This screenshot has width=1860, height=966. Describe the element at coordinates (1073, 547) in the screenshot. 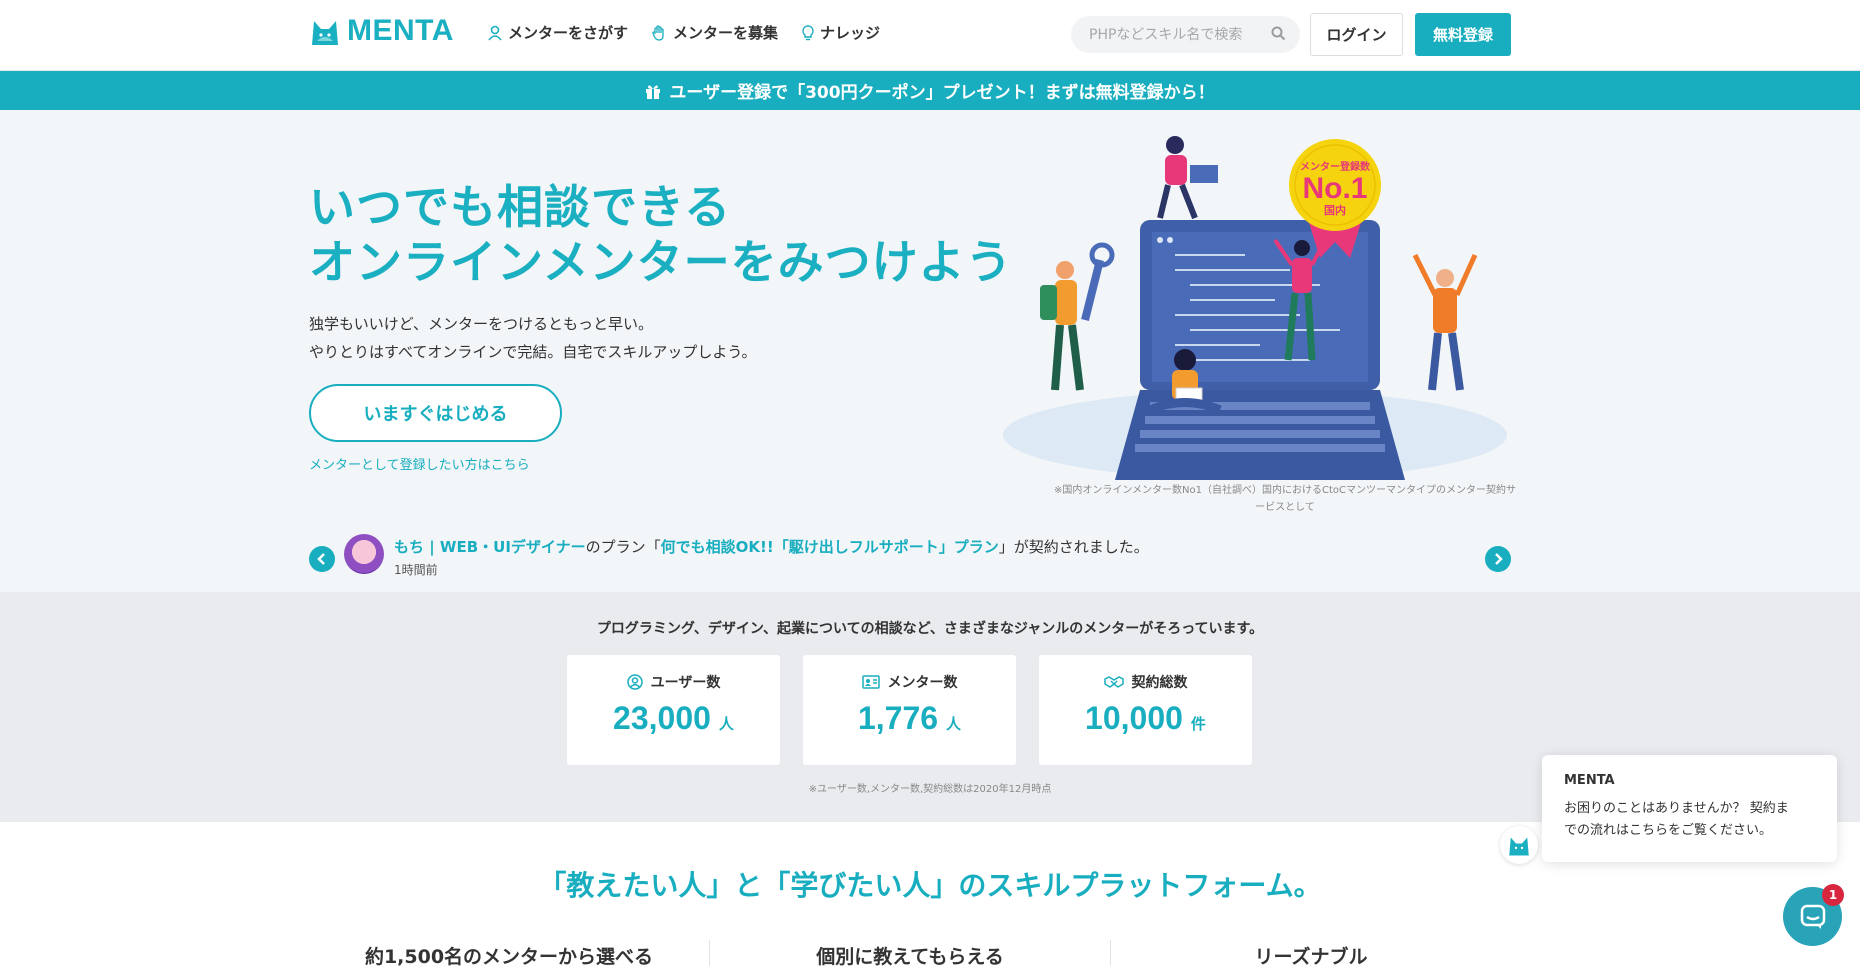

I see `ticker-mid2: 」が契約されました。` at that location.